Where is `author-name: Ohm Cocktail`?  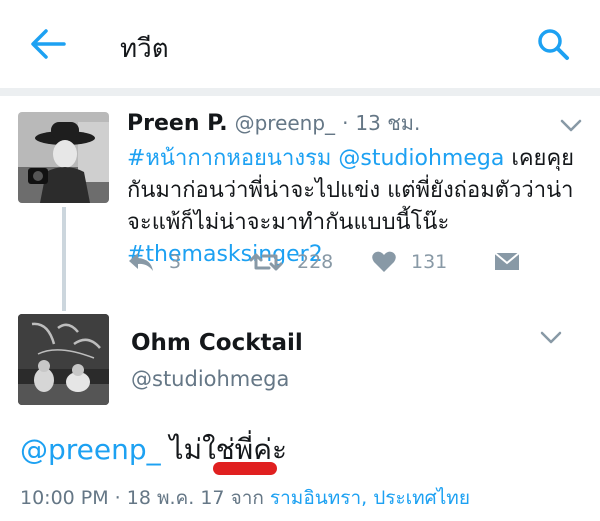 author-name: Ohm Cocktail is located at coordinates (217, 343).